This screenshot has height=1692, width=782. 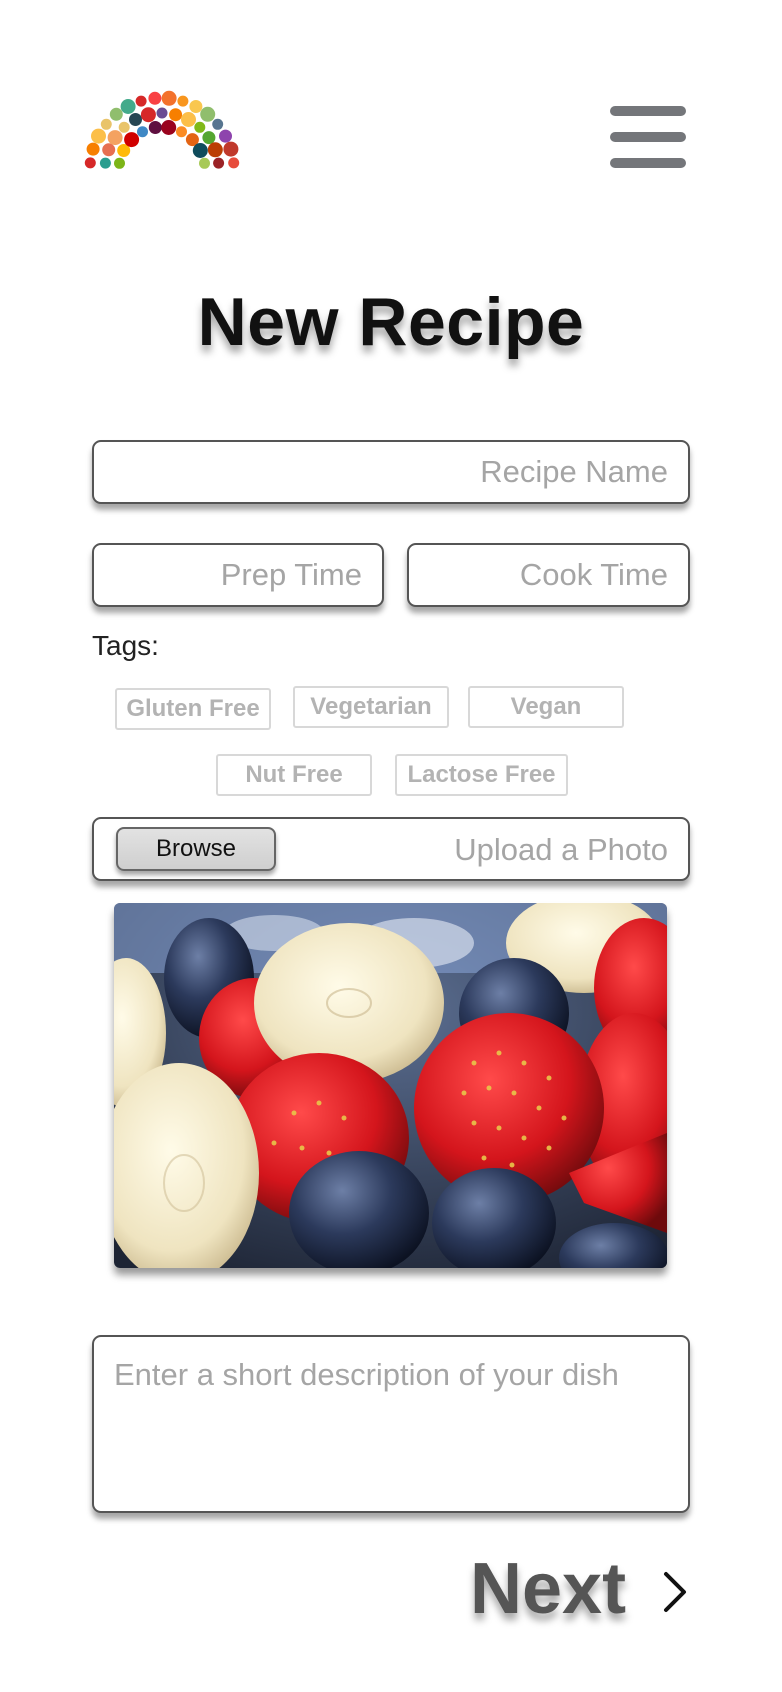 What do you see at coordinates (391, 322) in the screenshot?
I see `page-title: New Recipe` at bounding box center [391, 322].